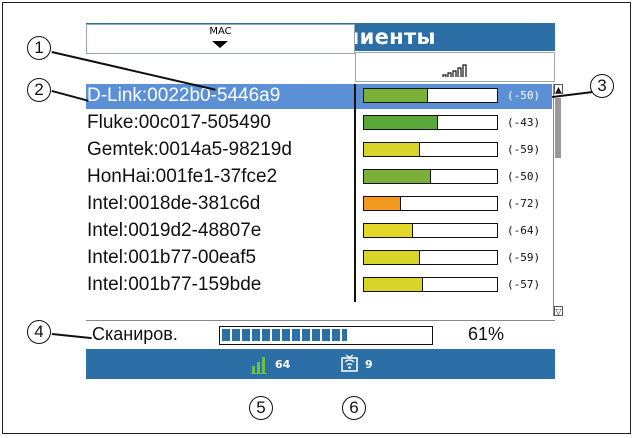  Describe the element at coordinates (320, 364) in the screenshot. I see `status-bar: 64 9` at that location.